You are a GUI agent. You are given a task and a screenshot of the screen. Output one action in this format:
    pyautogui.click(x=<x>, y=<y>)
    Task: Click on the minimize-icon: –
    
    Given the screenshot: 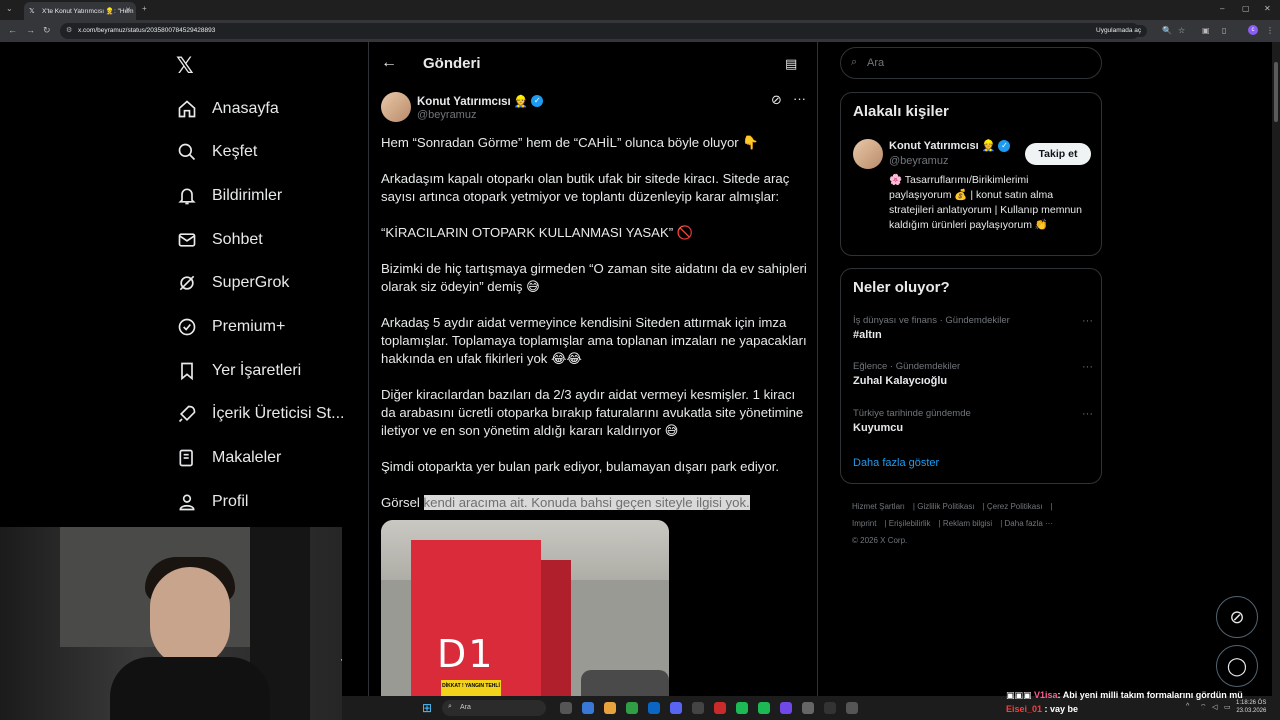 What is the action you would take?
    pyautogui.click(x=1222, y=8)
    